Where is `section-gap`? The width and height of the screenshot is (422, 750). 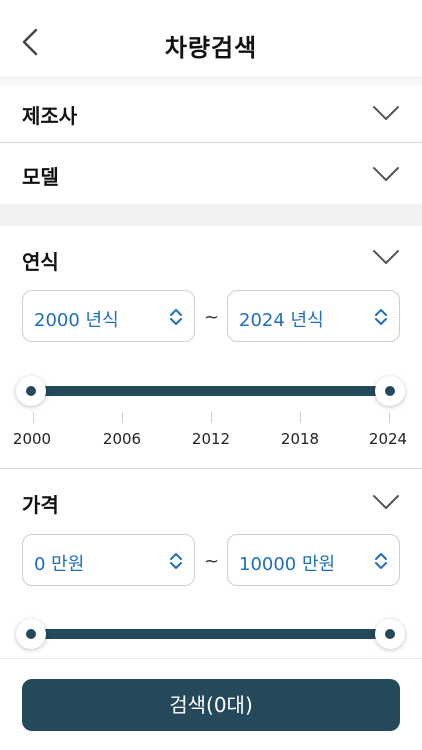 section-gap is located at coordinates (211, 215).